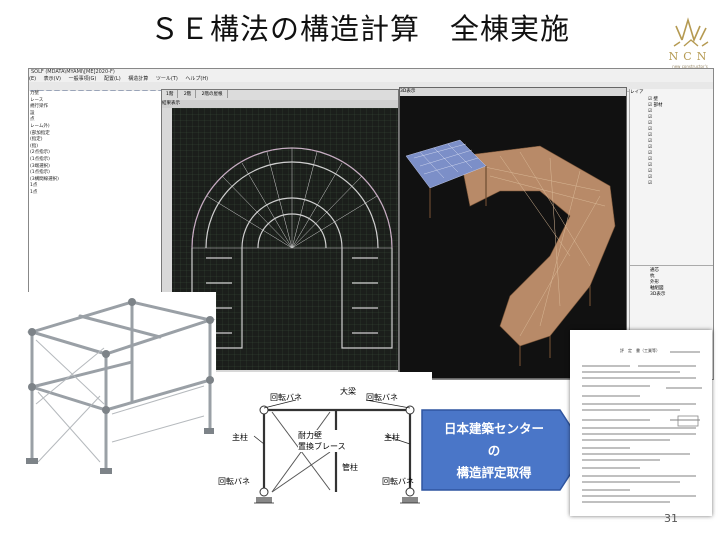 The width and height of the screenshot is (720, 540). What do you see at coordinates (494, 472) in the screenshot?
I see `callout-line: 構造評定取得` at bounding box center [494, 472].